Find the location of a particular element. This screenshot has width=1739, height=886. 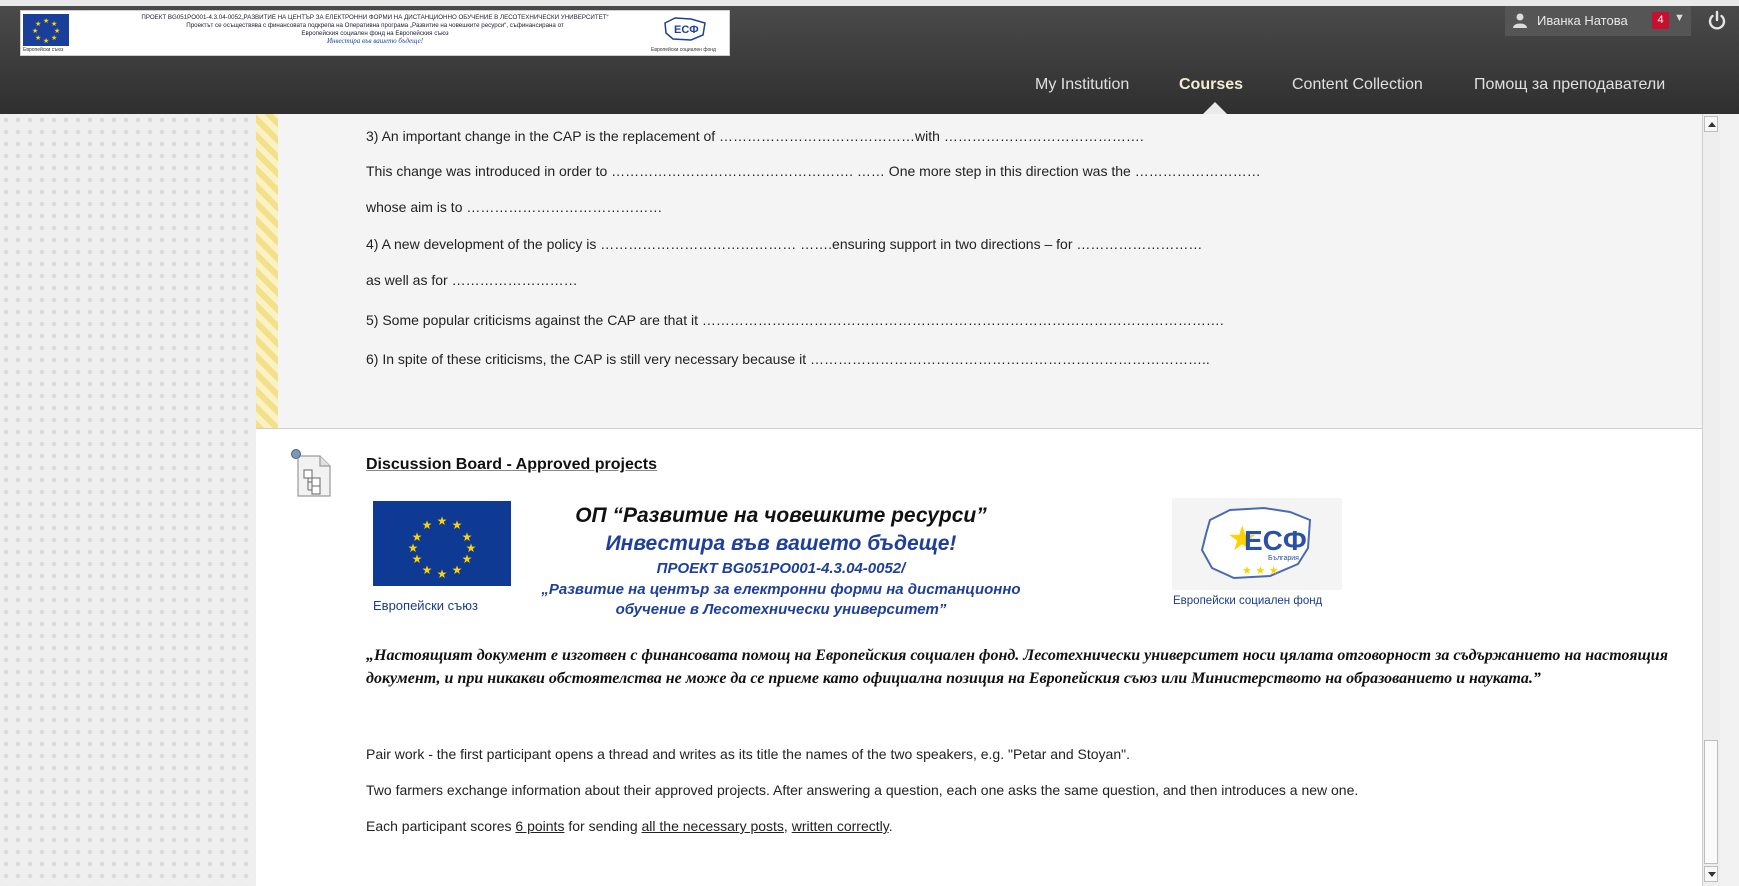

scoring-correctness: written correctly is located at coordinates (840, 826).